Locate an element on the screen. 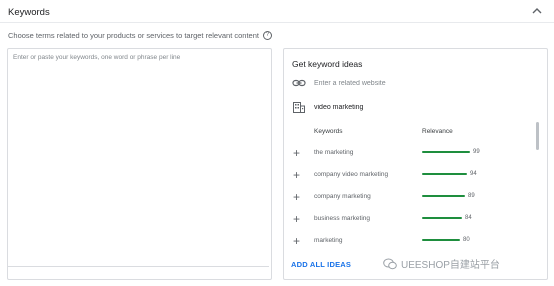 The height and width of the screenshot is (286, 554). relevance-score: 99 is located at coordinates (476, 152).